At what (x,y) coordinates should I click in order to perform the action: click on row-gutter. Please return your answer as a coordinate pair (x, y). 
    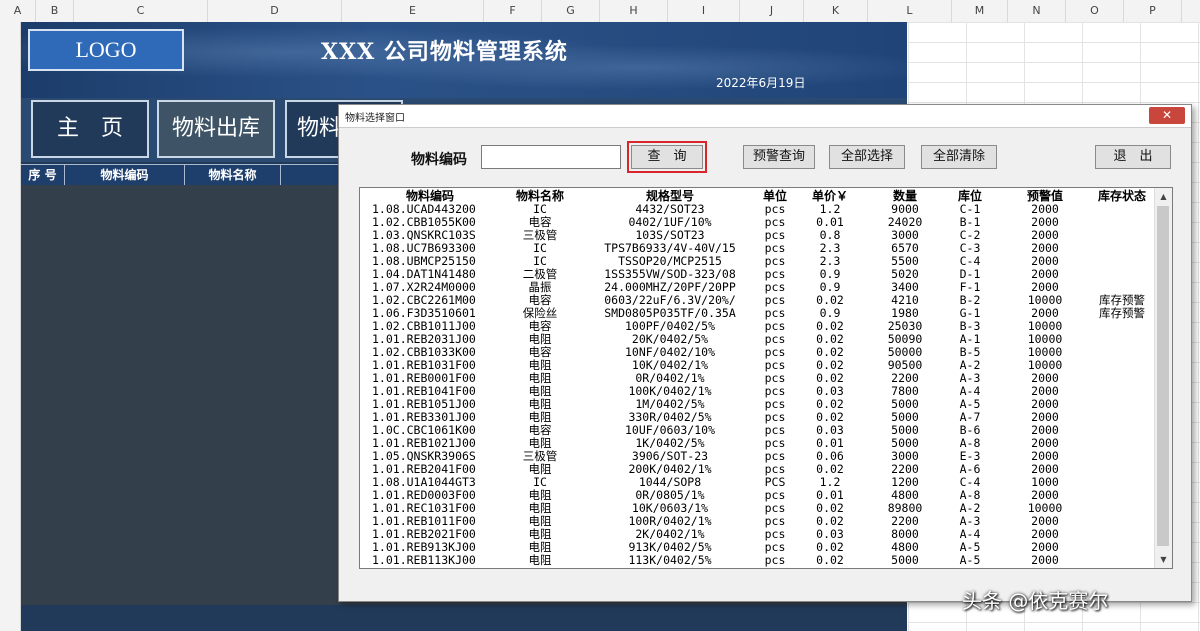
    Looking at the image, I should click on (10, 326).